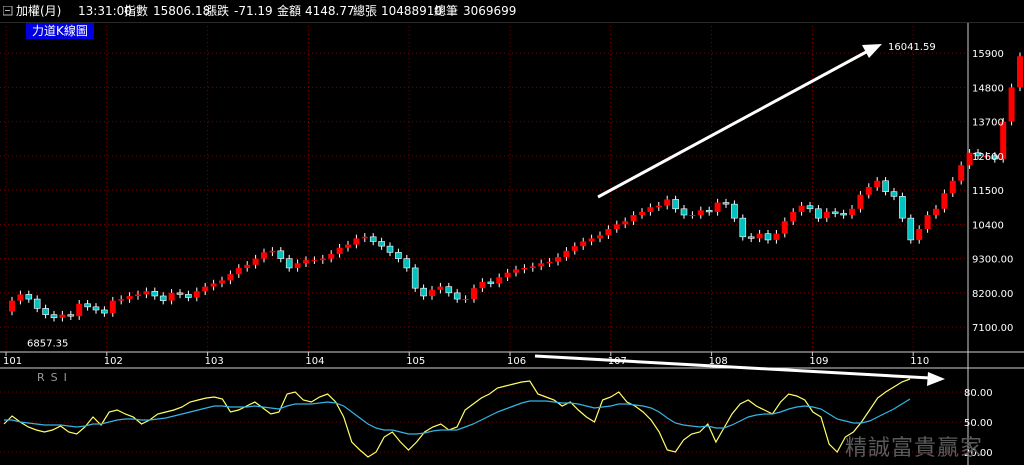 The width and height of the screenshot is (1024, 465). What do you see at coordinates (490, 11) in the screenshot?
I see `trades-value: 3069699` at bounding box center [490, 11].